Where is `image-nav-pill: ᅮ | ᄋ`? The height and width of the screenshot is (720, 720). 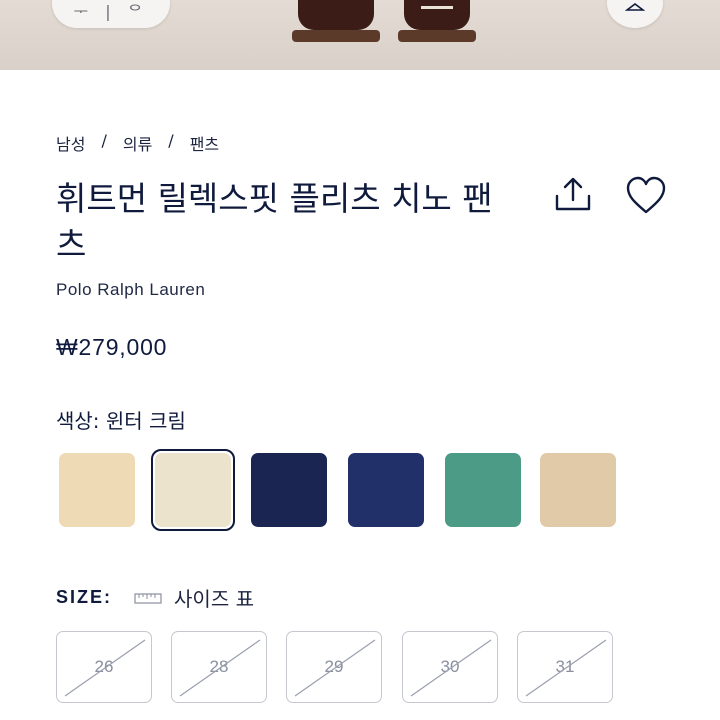 image-nav-pill: ᅮ | ᄋ is located at coordinates (111, 14).